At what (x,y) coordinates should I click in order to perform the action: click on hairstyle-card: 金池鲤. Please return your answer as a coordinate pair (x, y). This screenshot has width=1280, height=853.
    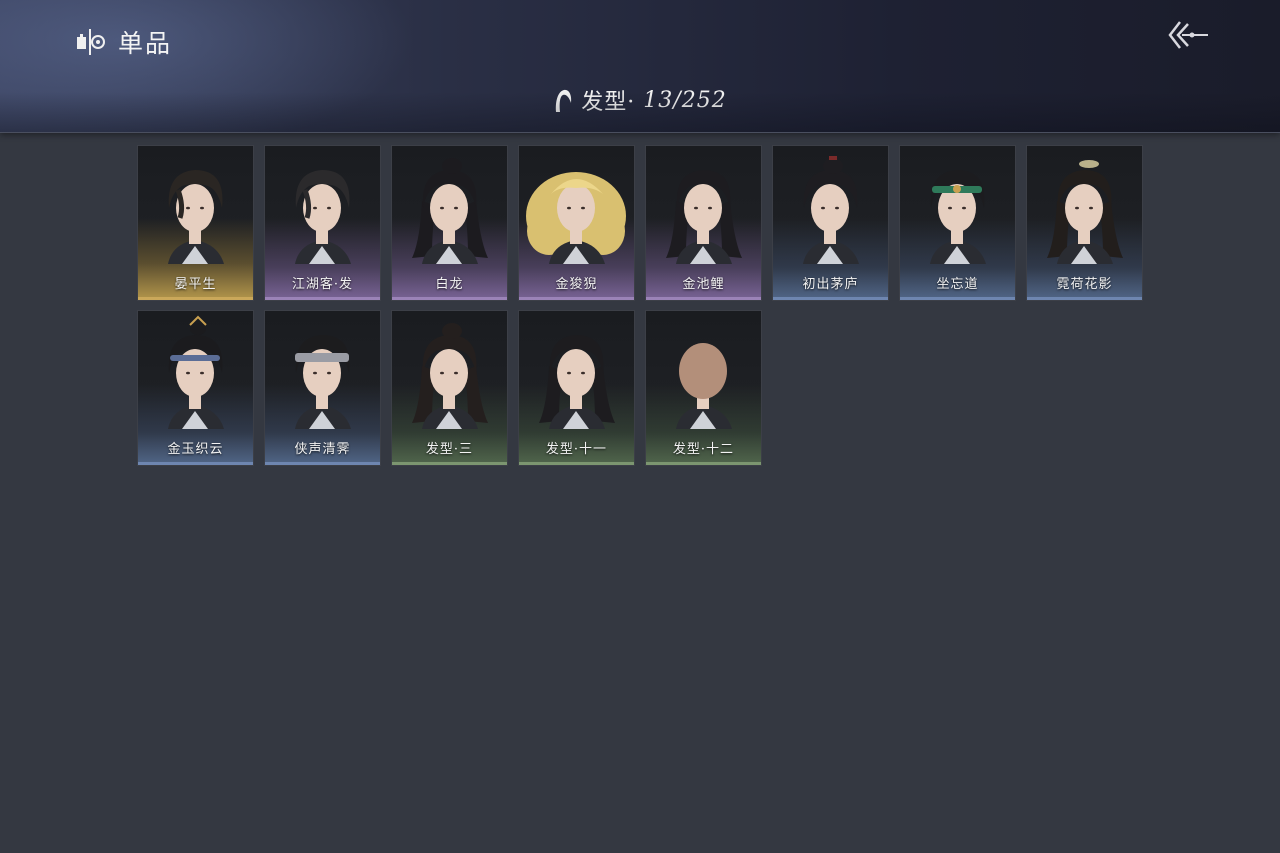
    Looking at the image, I should click on (703, 223).